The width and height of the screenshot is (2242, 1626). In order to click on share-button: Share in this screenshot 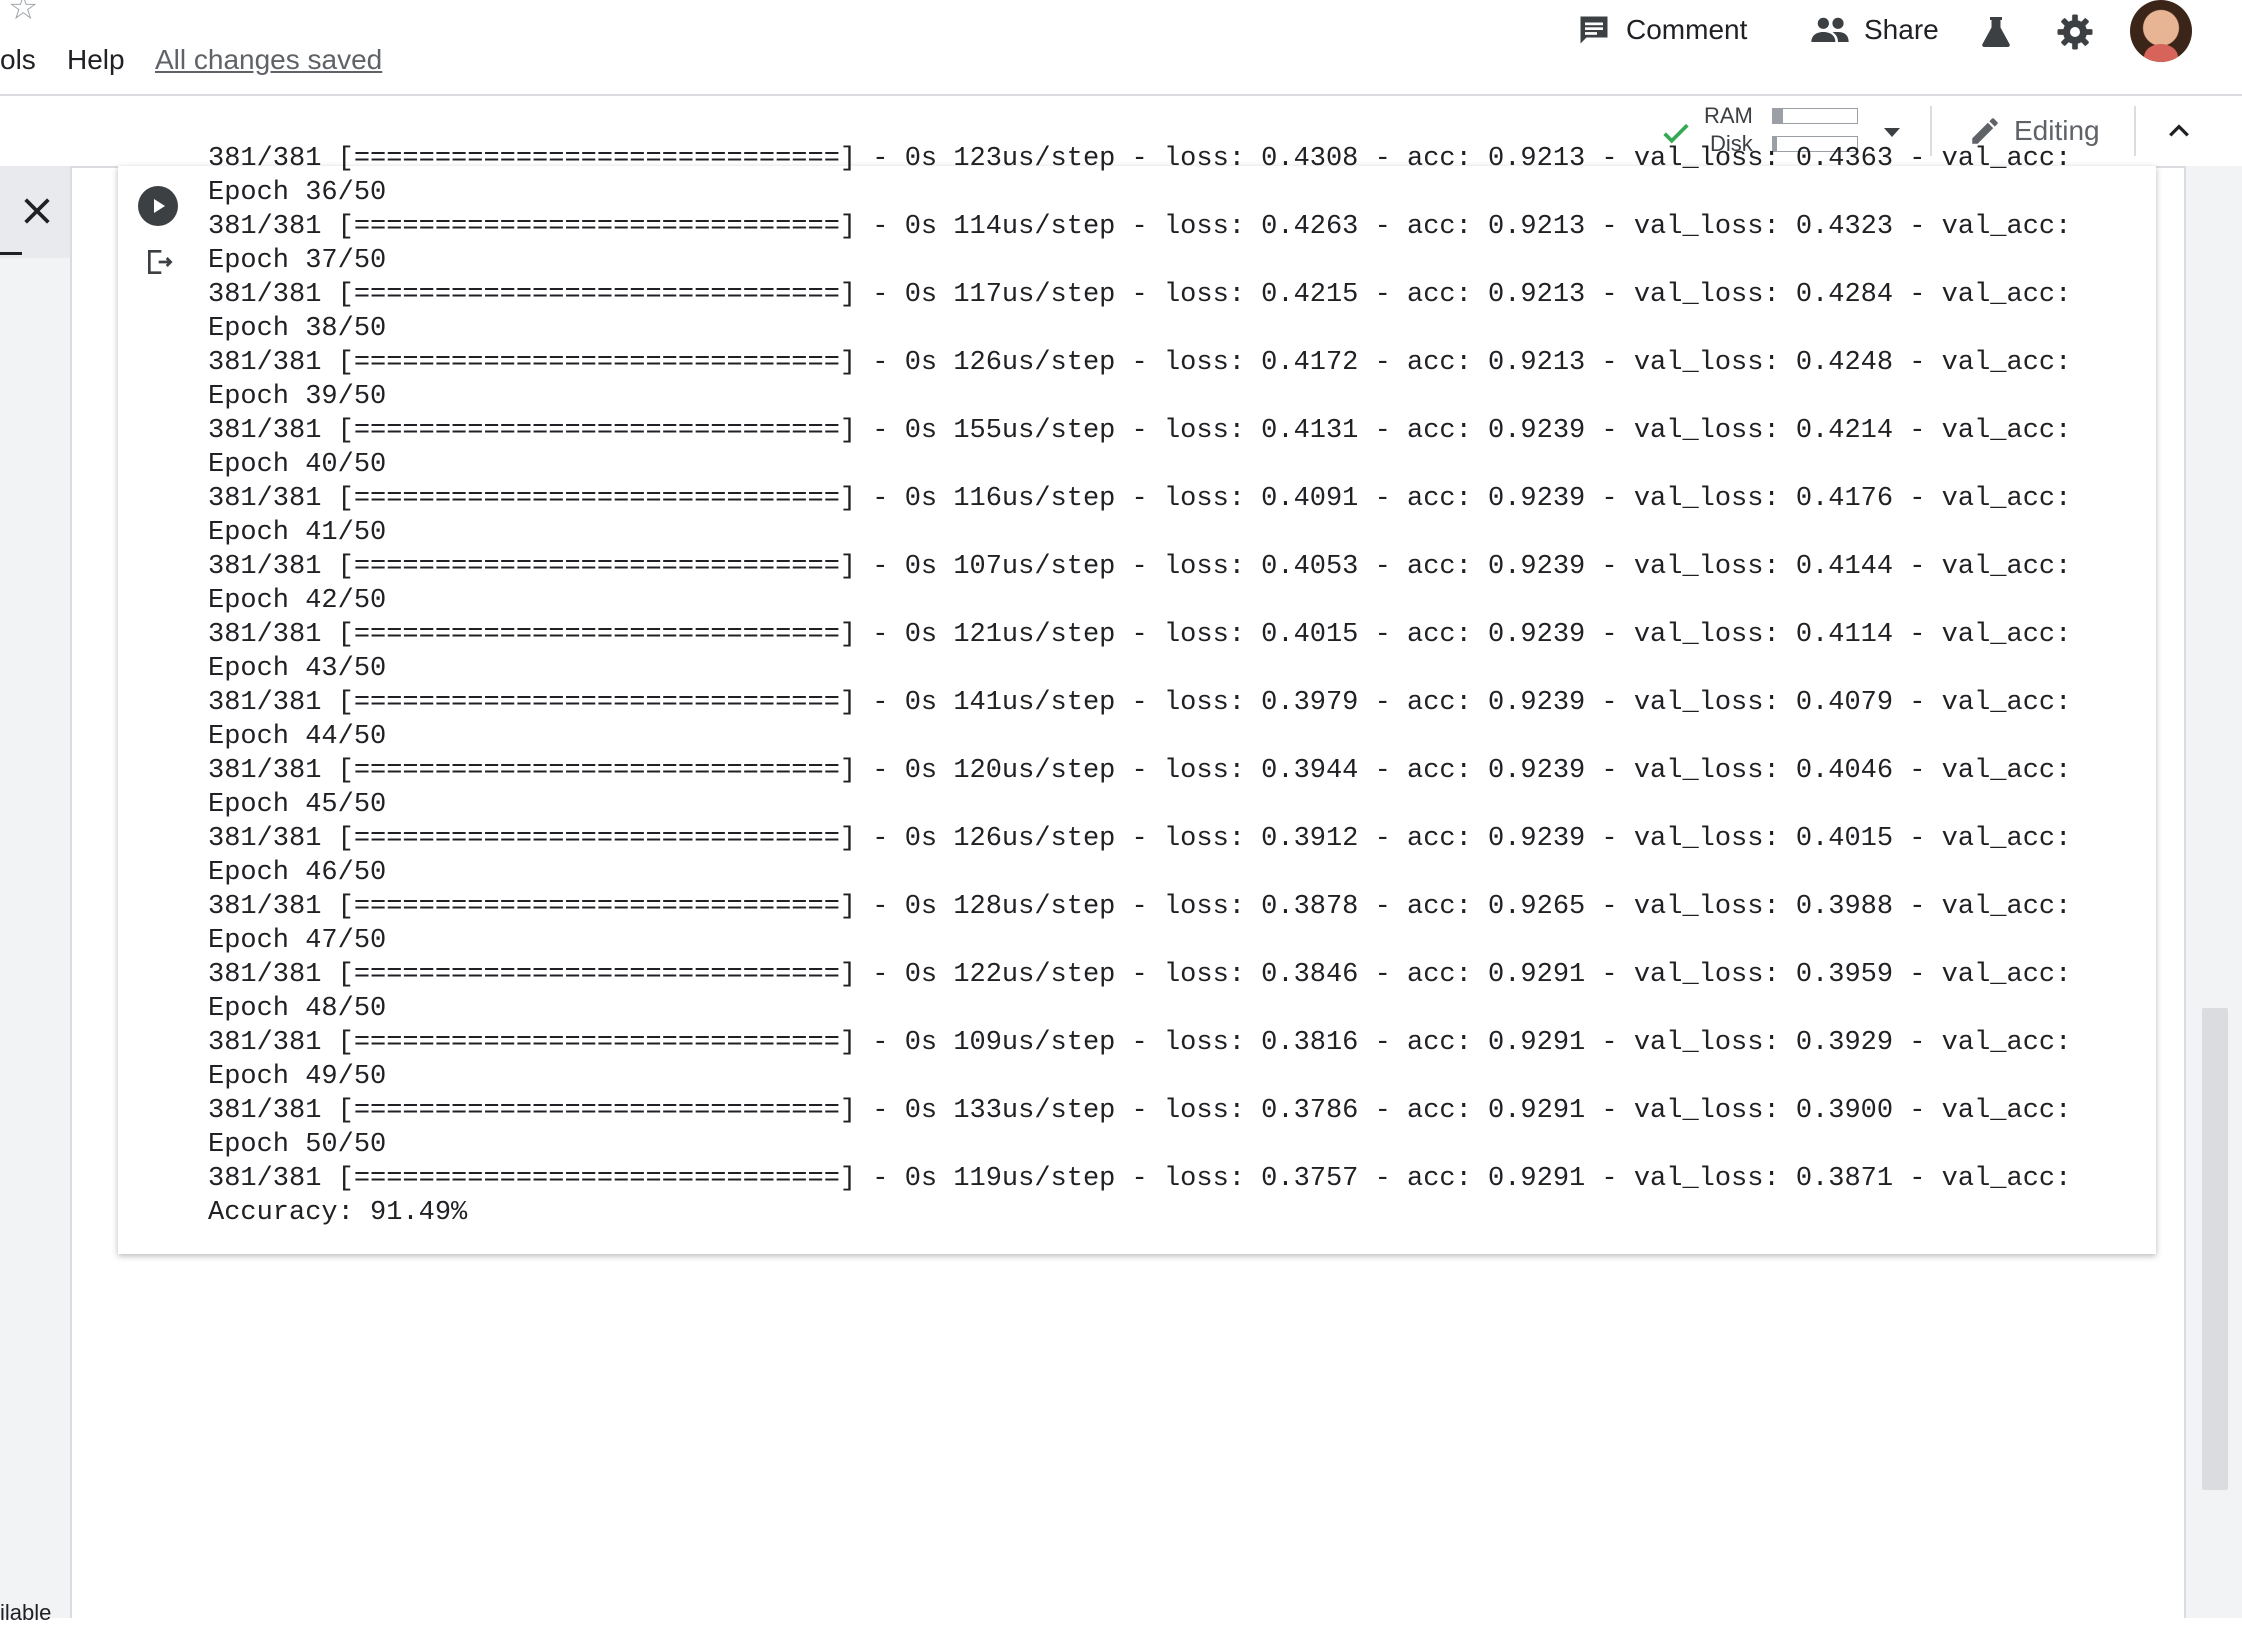, I will do `click(1874, 30)`.